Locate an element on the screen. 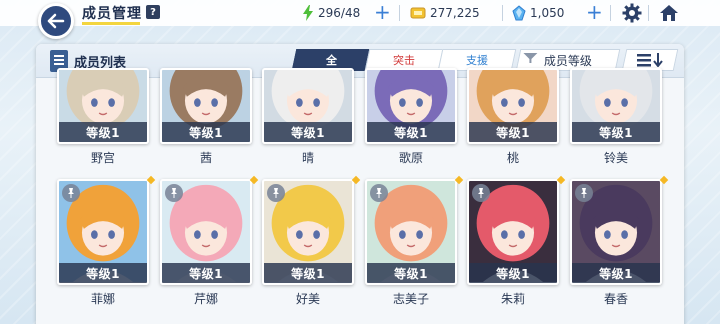 This screenshot has height=324, width=720. ap-value: 296/48 is located at coordinates (339, 13).